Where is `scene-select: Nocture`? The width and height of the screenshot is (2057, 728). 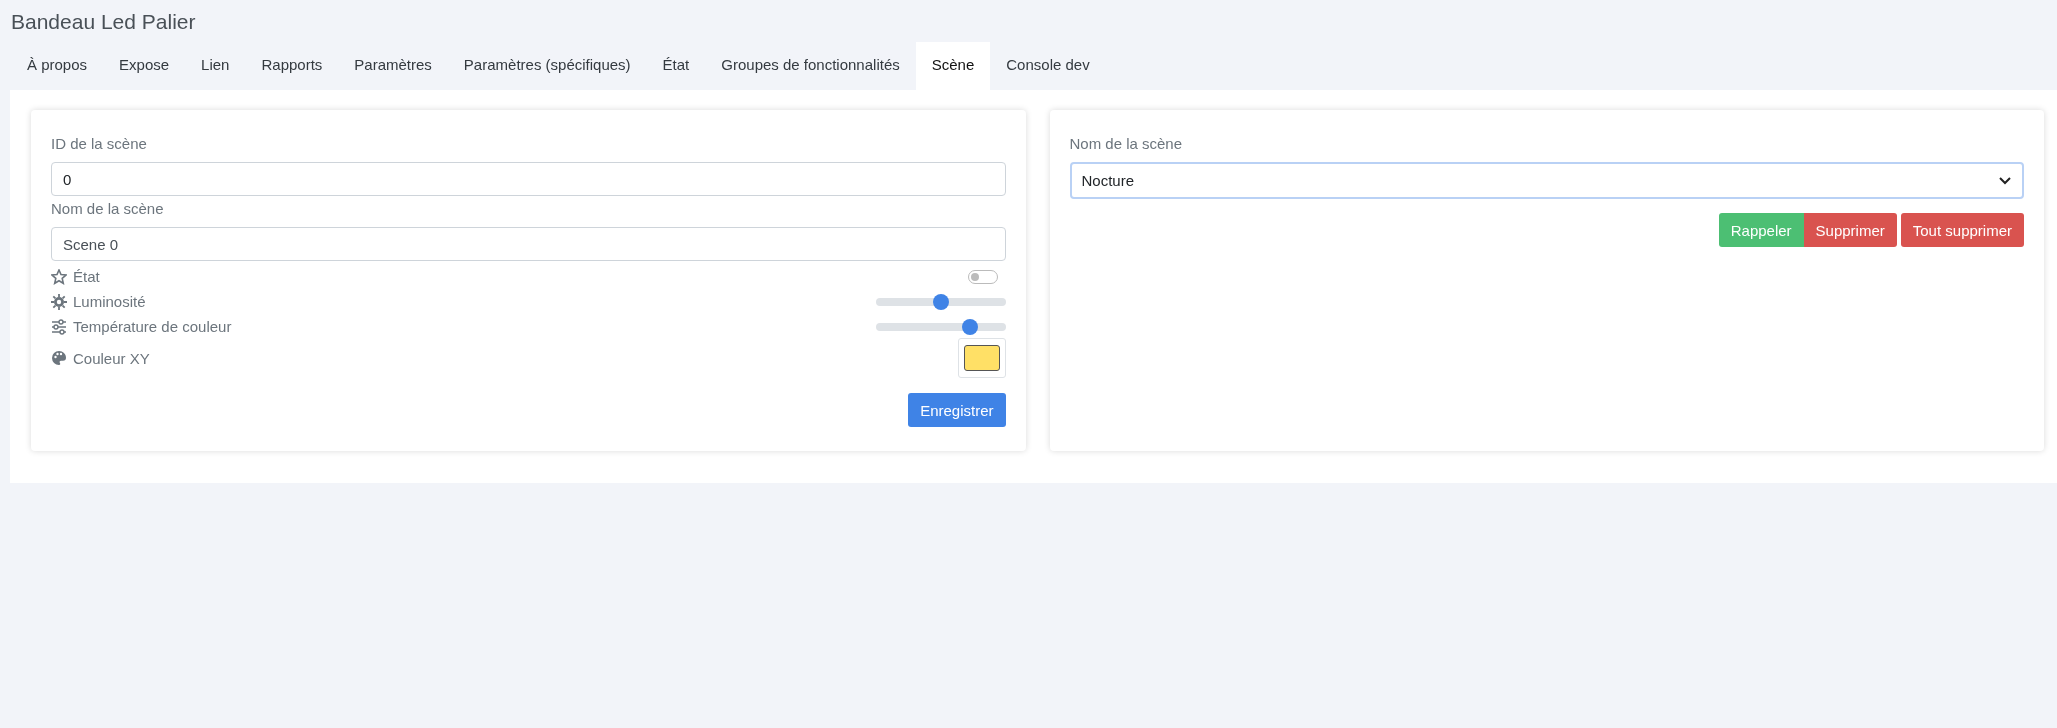
scene-select: Nocture is located at coordinates (1546, 180).